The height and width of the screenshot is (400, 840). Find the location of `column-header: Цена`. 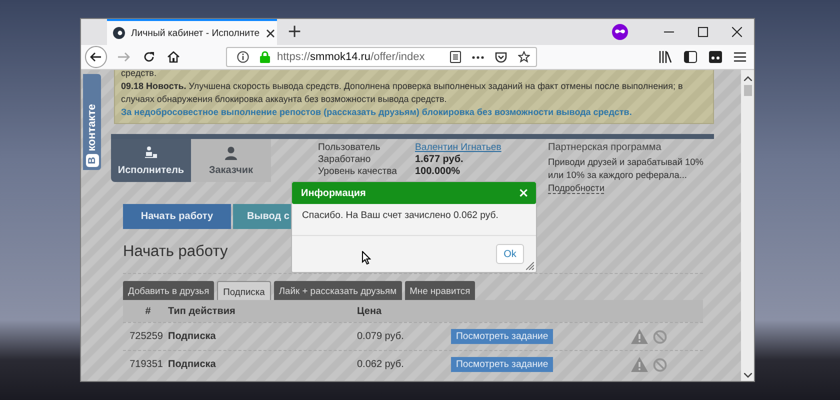

column-header: Цена is located at coordinates (370, 311).